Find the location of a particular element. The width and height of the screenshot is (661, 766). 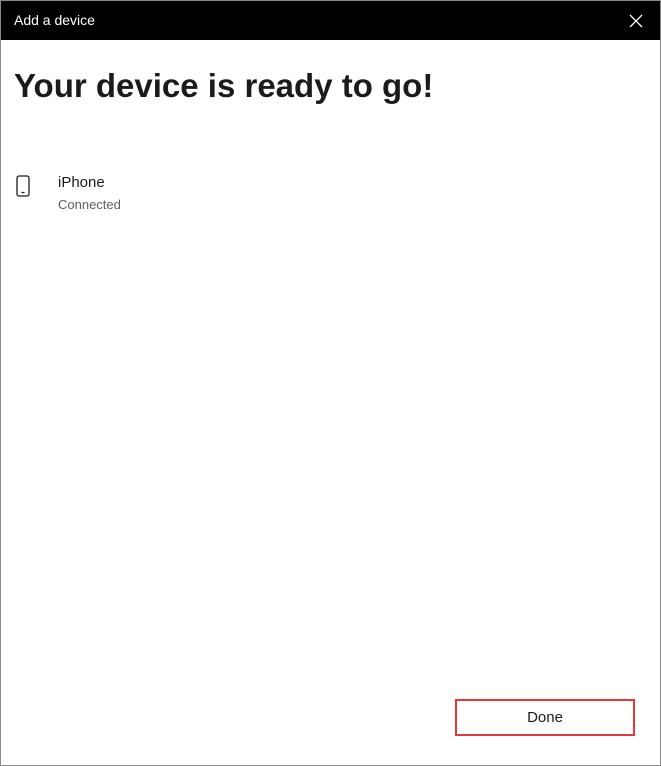

close-icon is located at coordinates (636, 20).